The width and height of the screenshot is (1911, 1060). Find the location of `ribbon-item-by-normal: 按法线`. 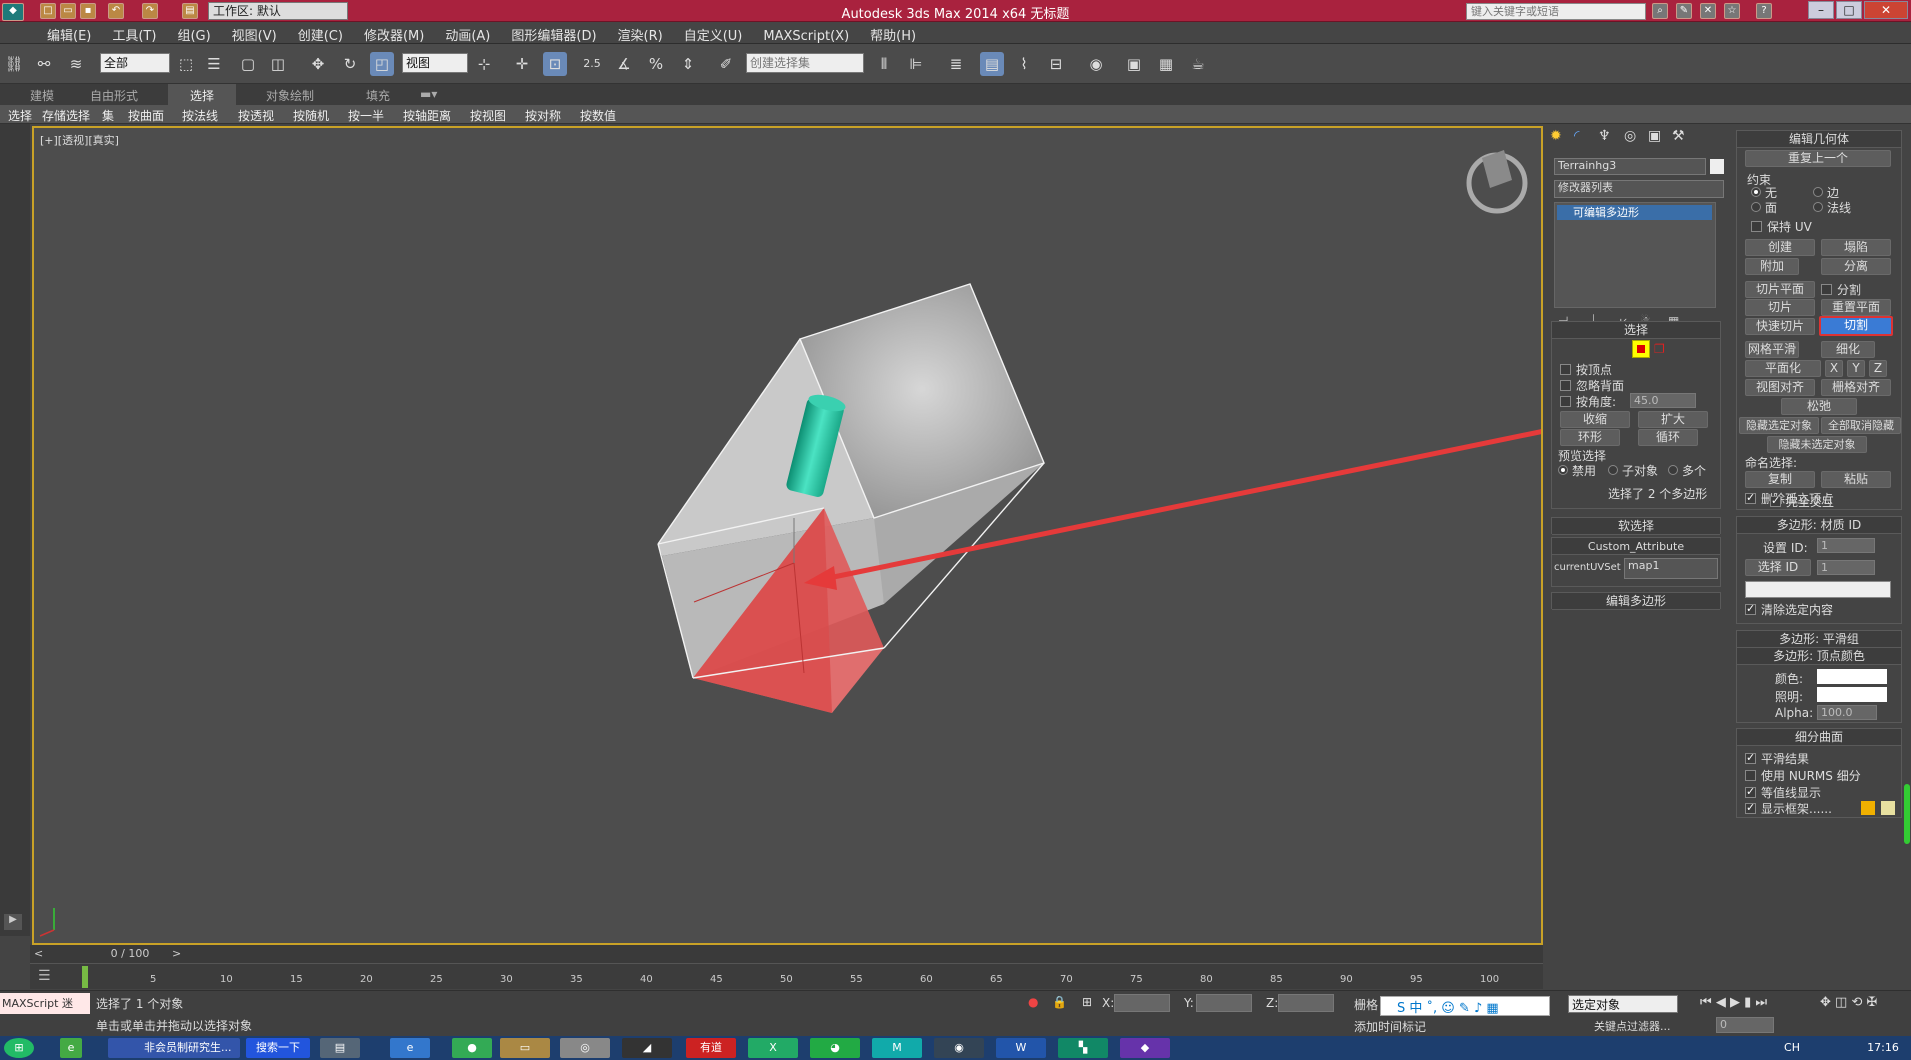

ribbon-item-by-normal: 按法线 is located at coordinates (200, 115).